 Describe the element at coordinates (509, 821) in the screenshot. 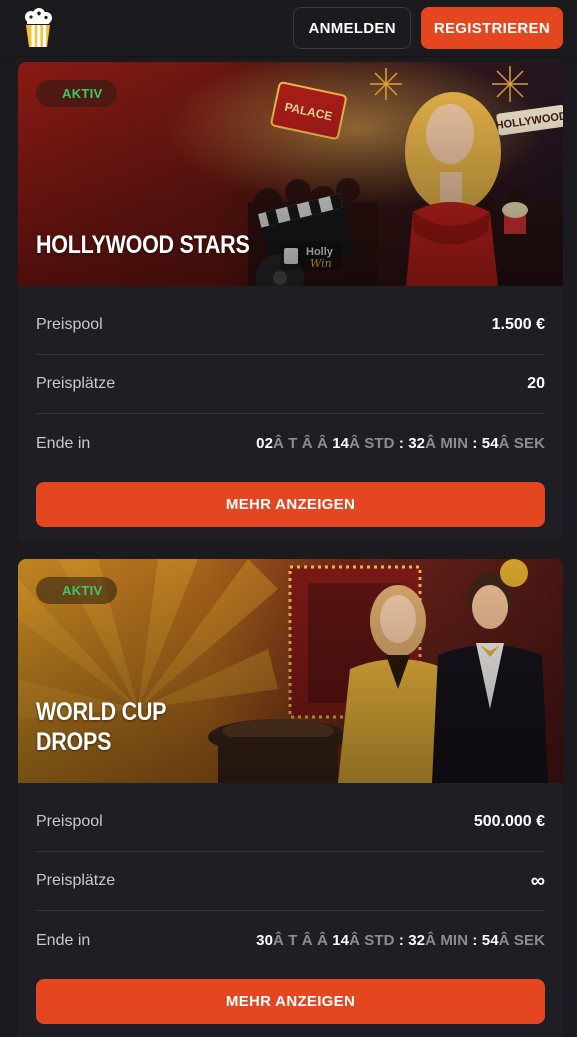

I see `prize-pool-value: 500.000 €` at that location.